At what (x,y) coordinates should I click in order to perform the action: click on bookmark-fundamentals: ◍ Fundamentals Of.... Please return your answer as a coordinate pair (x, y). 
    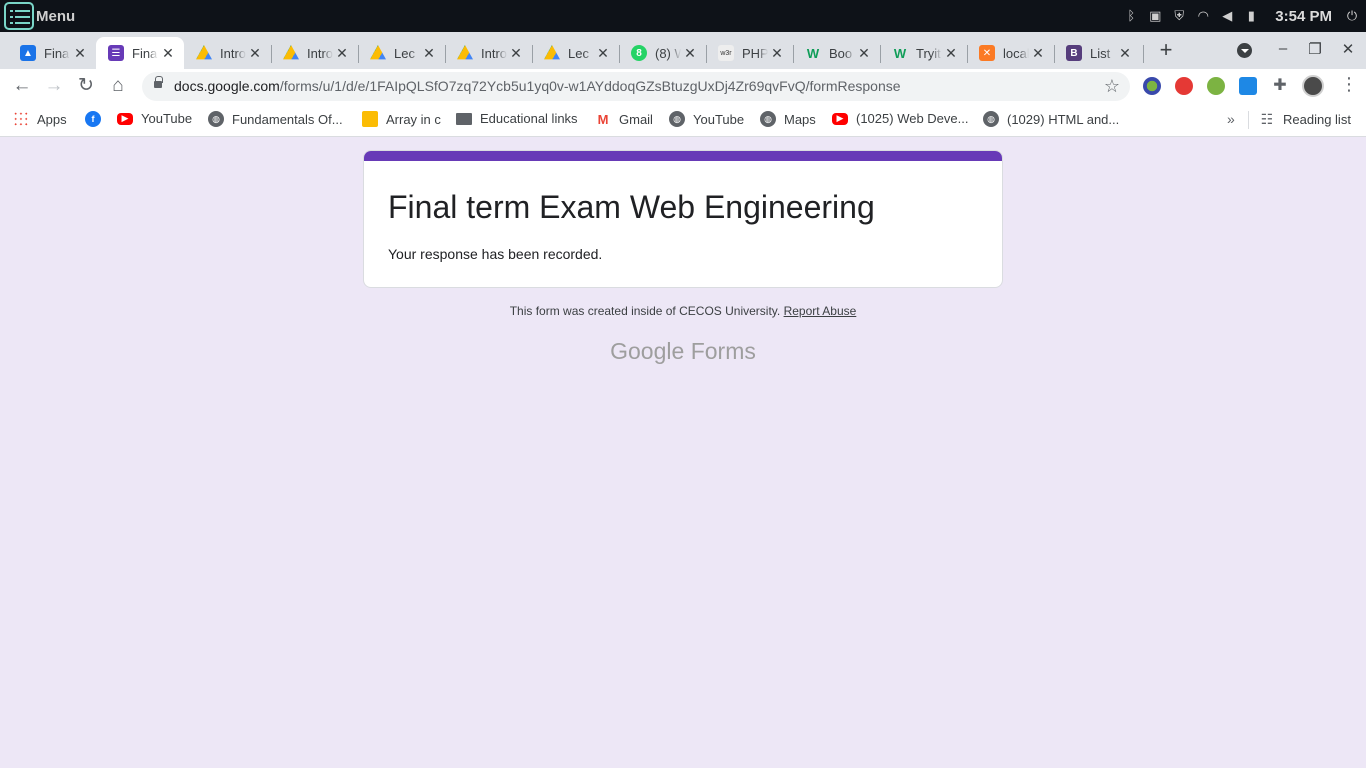
    Looking at the image, I should click on (275, 119).